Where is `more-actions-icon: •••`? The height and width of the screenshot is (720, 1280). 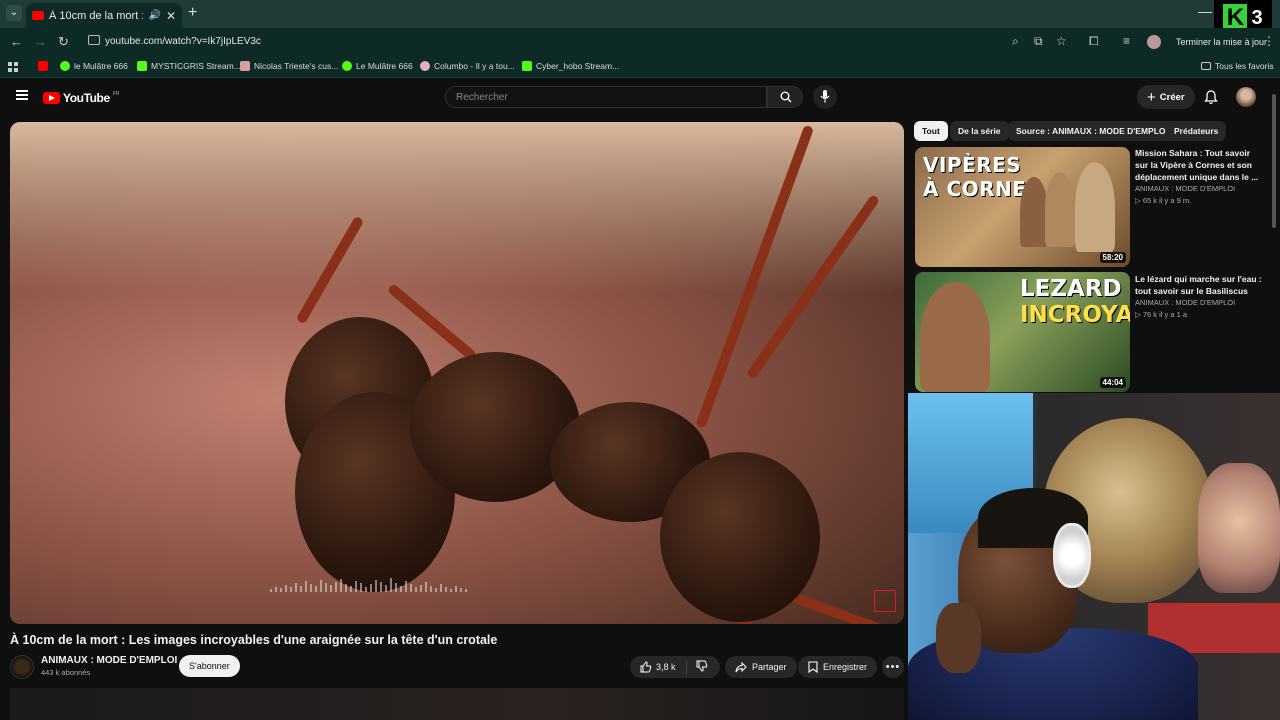 more-actions-icon: ••• is located at coordinates (893, 667).